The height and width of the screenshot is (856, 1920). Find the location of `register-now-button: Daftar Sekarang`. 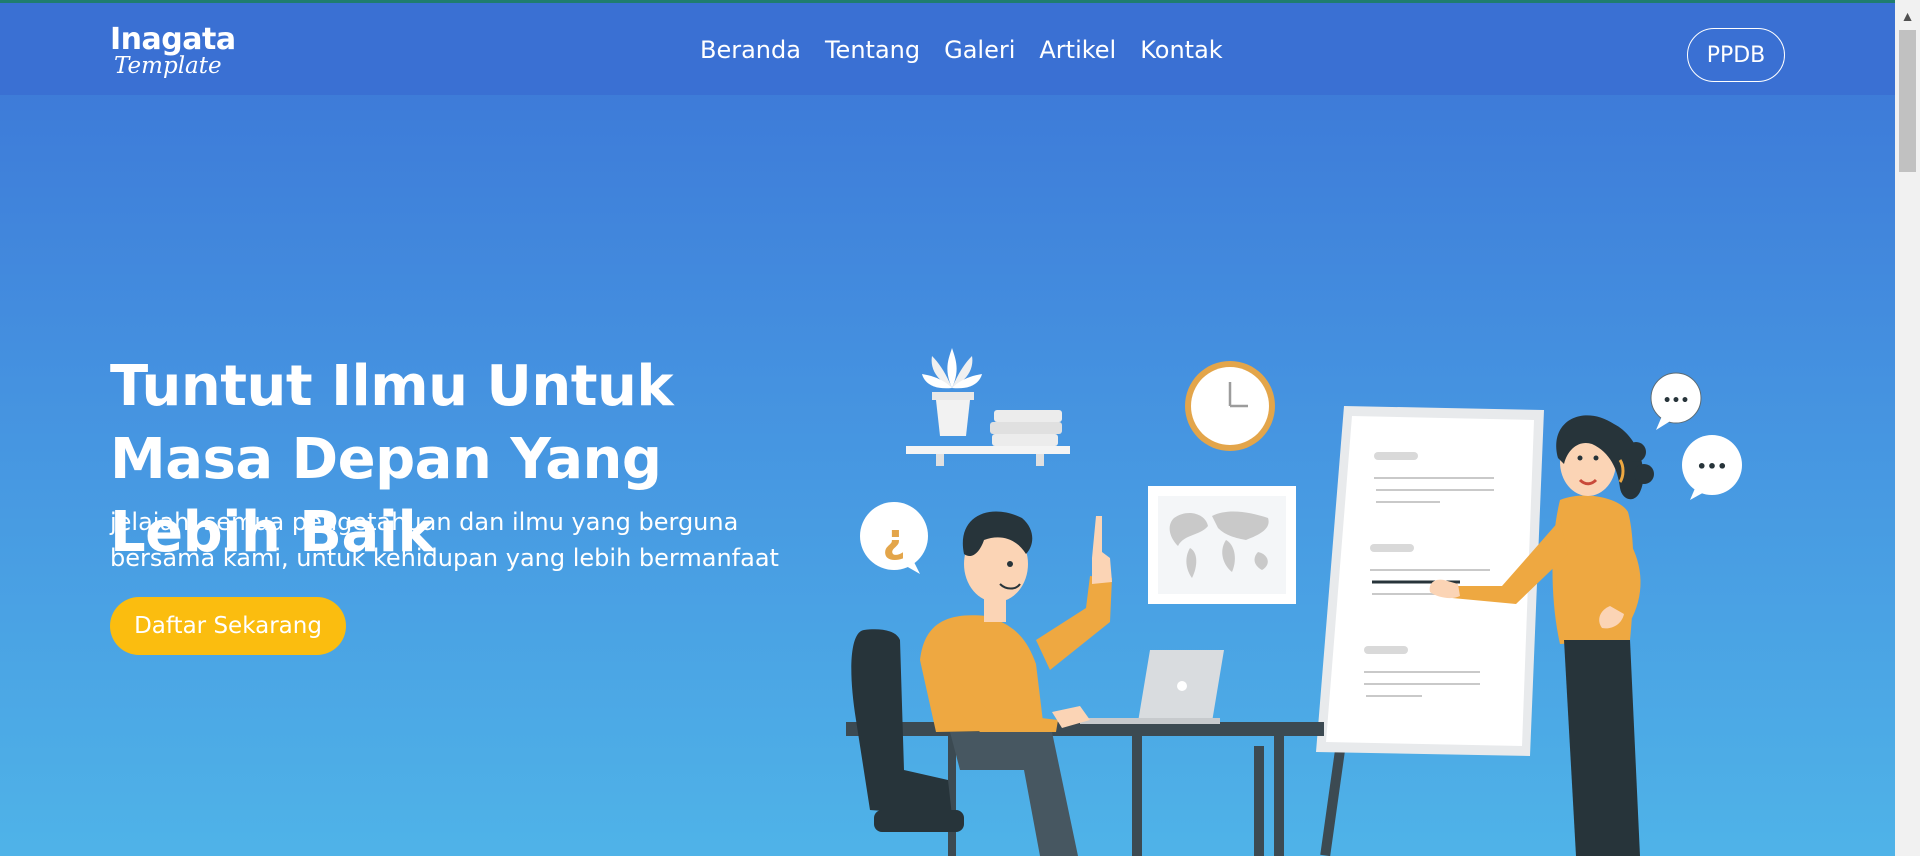

register-now-button: Daftar Sekarang is located at coordinates (228, 626).